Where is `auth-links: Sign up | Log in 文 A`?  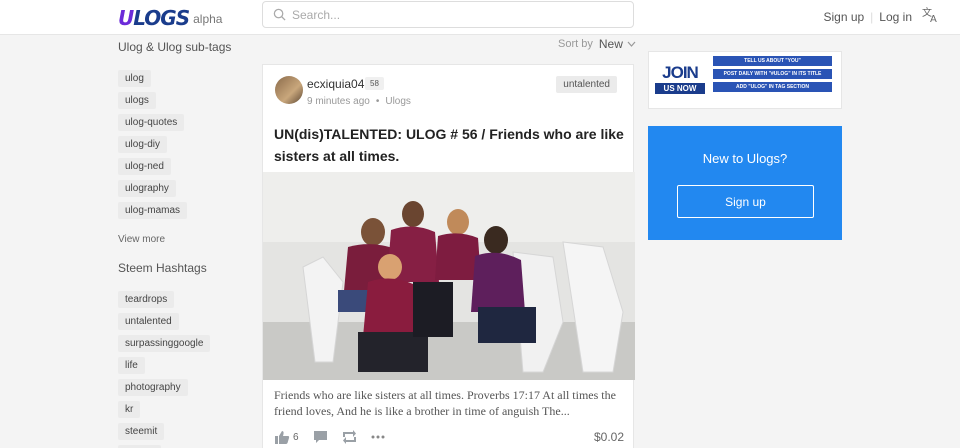
auth-links: Sign up | Log in 文 A is located at coordinates (881, 16).